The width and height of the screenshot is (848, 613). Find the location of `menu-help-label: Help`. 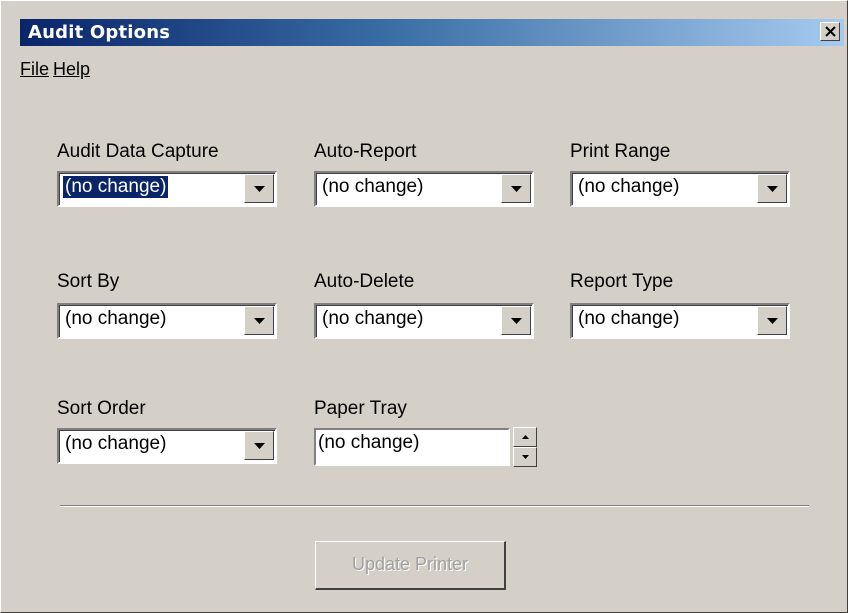

menu-help-label: Help is located at coordinates (72, 69).